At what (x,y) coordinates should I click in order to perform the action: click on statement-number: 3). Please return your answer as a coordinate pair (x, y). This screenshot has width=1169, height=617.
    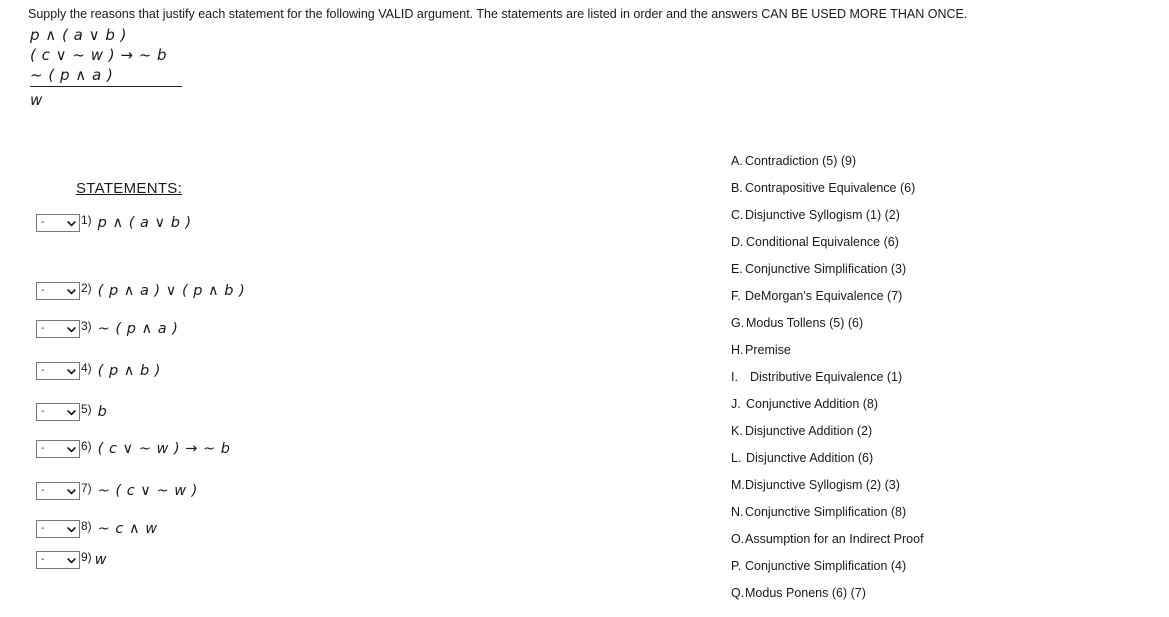
    Looking at the image, I should click on (86, 326).